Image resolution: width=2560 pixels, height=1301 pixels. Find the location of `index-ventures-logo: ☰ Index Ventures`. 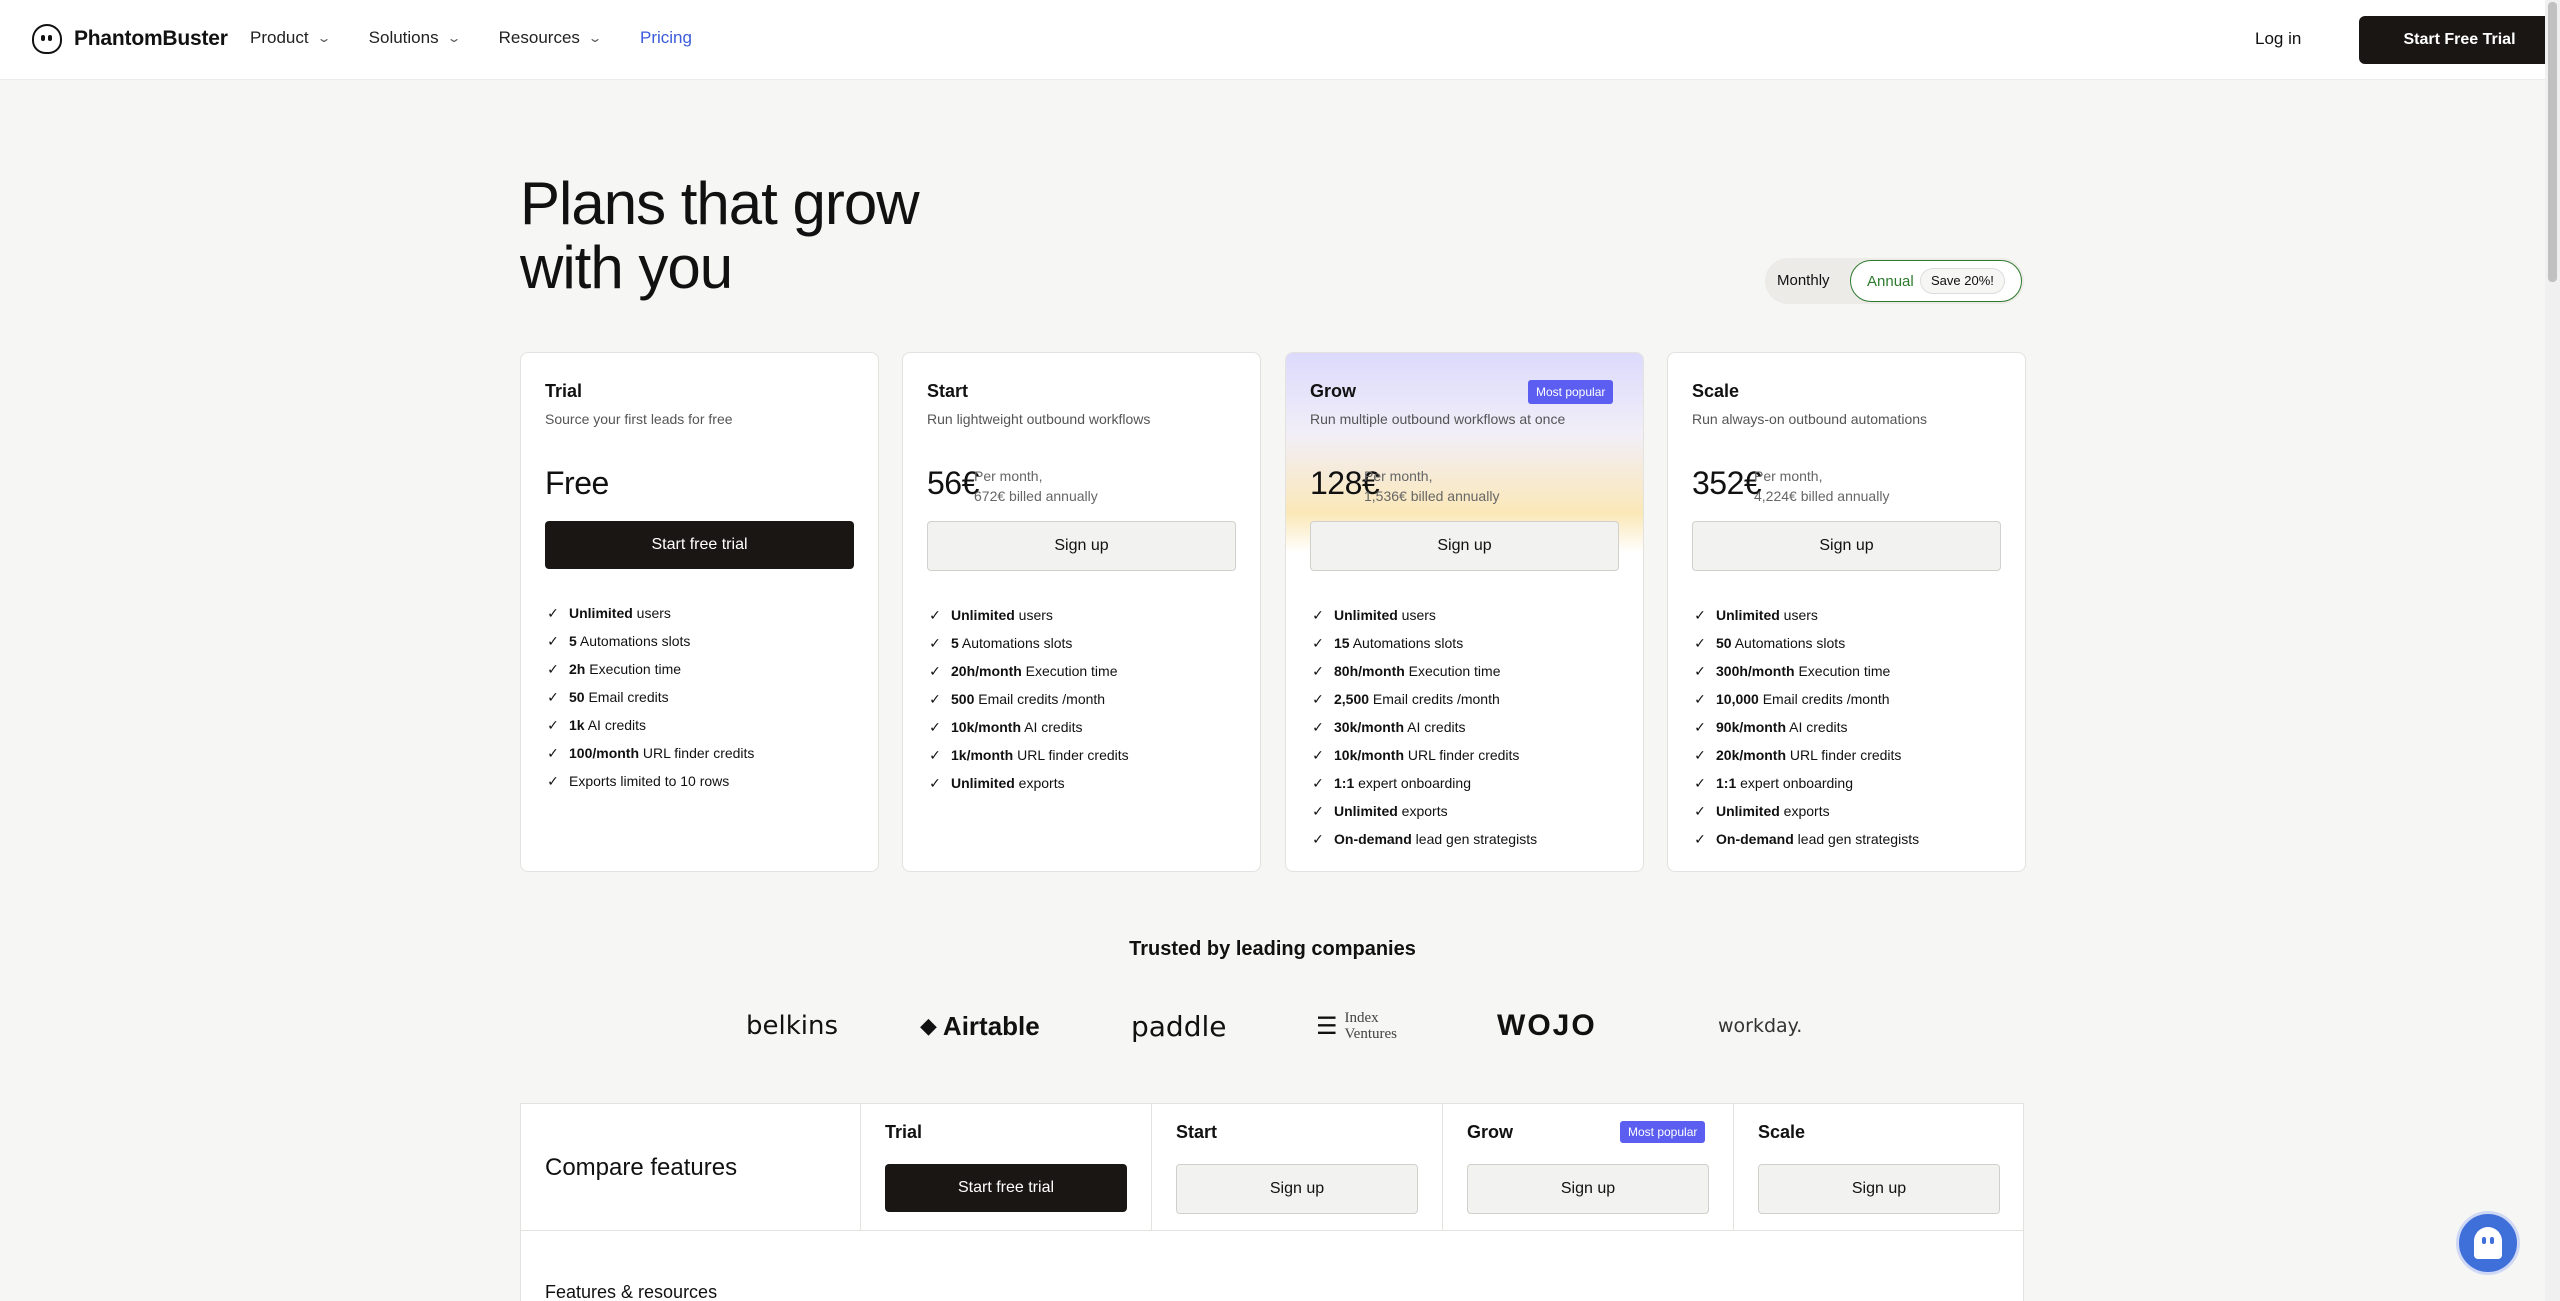

index-ventures-logo: ☰ Index Ventures is located at coordinates (1365, 1026).